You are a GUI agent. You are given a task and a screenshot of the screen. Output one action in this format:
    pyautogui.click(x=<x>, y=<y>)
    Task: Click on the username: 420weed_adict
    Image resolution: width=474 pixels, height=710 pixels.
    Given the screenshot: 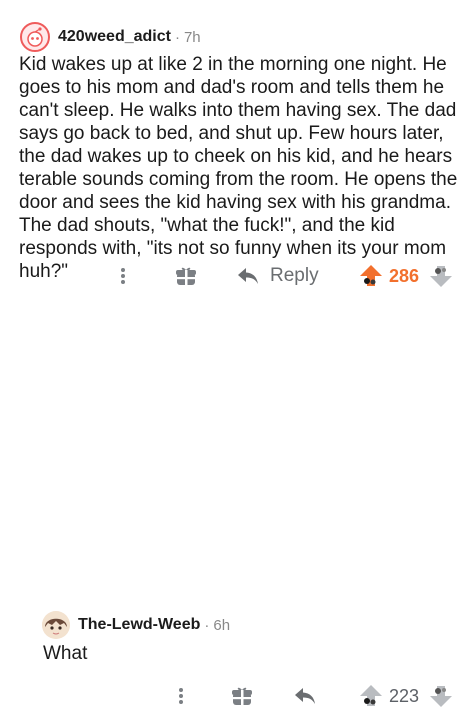 What is the action you would take?
    pyautogui.click(x=114, y=37)
    